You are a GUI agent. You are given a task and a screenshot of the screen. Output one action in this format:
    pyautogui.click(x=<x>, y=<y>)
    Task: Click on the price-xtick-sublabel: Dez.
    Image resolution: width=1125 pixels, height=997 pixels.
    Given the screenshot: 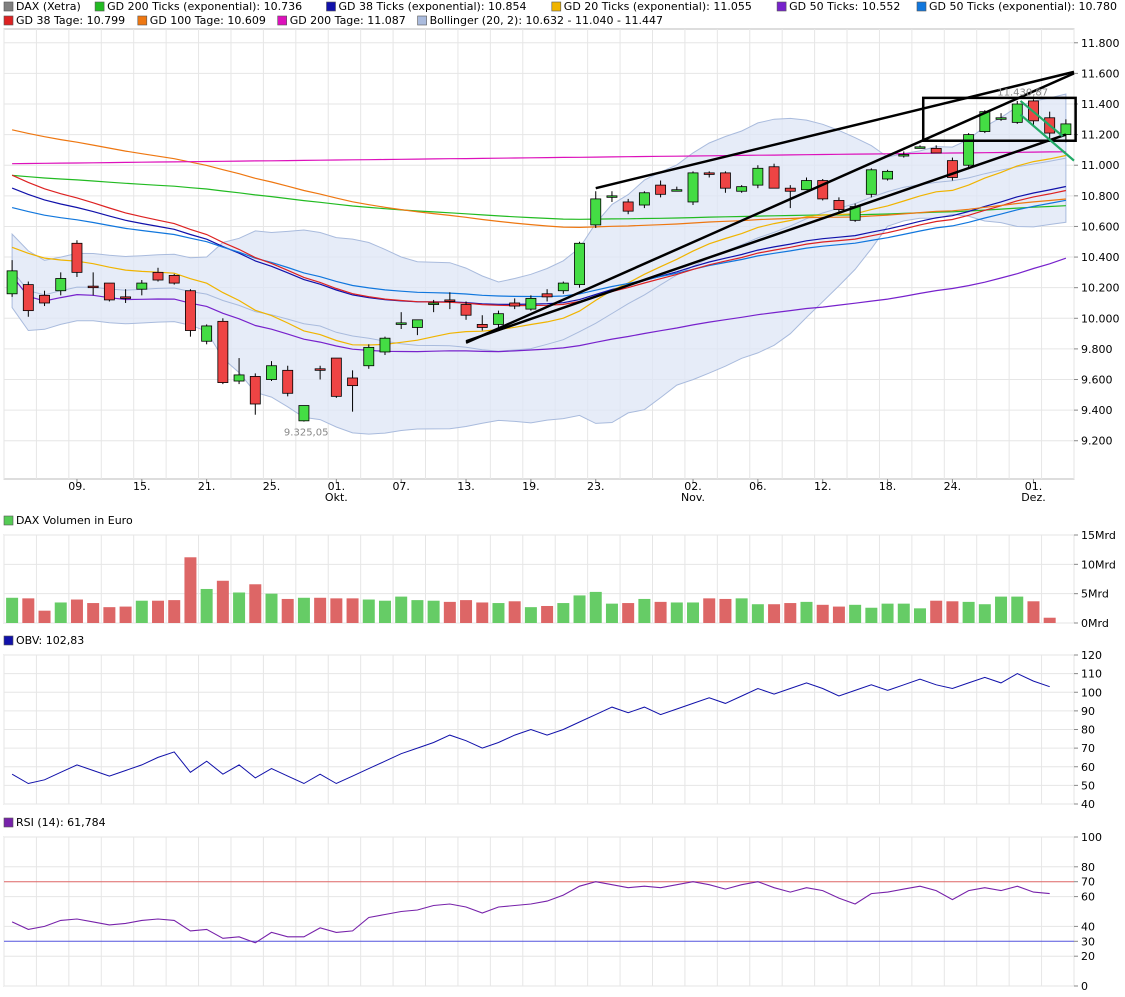 What is the action you would take?
    pyautogui.click(x=1033, y=497)
    